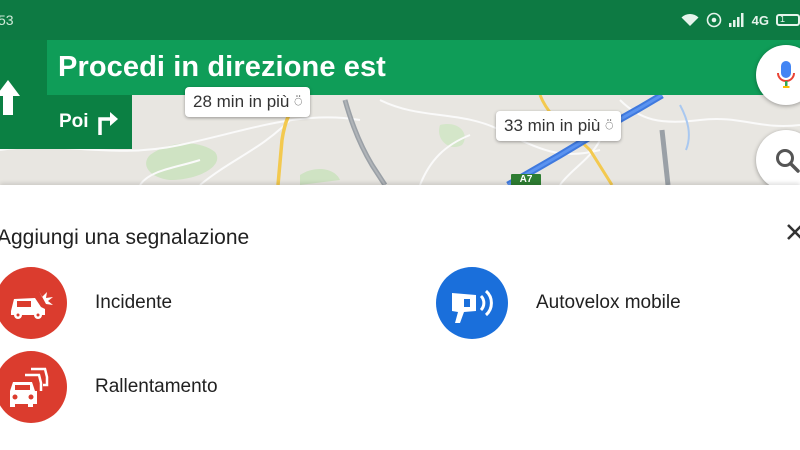  I want to click on signal-icon, so click(736, 20).